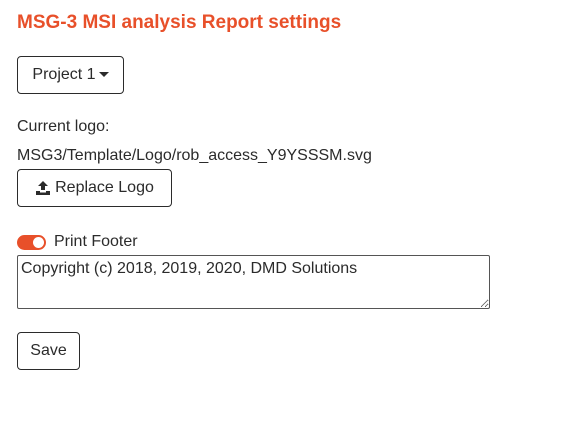 Image resolution: width=584 pixels, height=428 pixels. I want to click on current-logo-label: Current logo:, so click(63, 126).